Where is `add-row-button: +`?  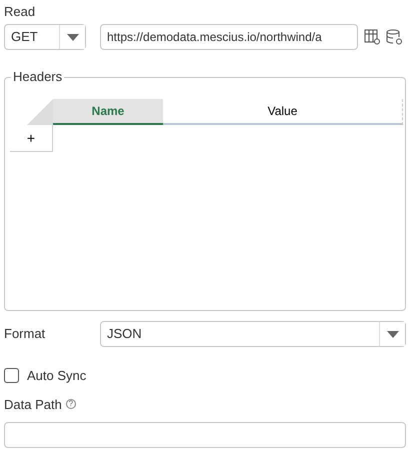 add-row-button: + is located at coordinates (31, 138).